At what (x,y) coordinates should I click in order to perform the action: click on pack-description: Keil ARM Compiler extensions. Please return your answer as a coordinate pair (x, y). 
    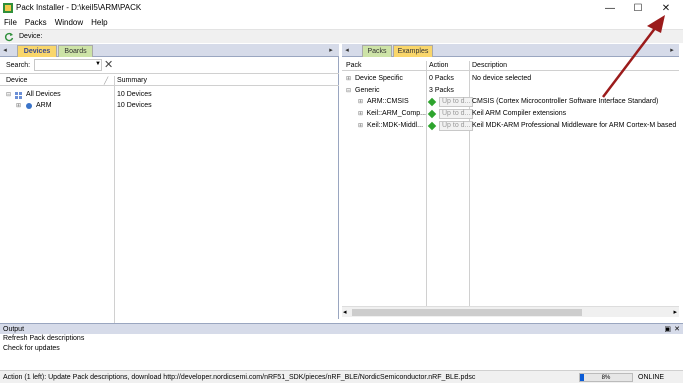
    Looking at the image, I should click on (519, 113).